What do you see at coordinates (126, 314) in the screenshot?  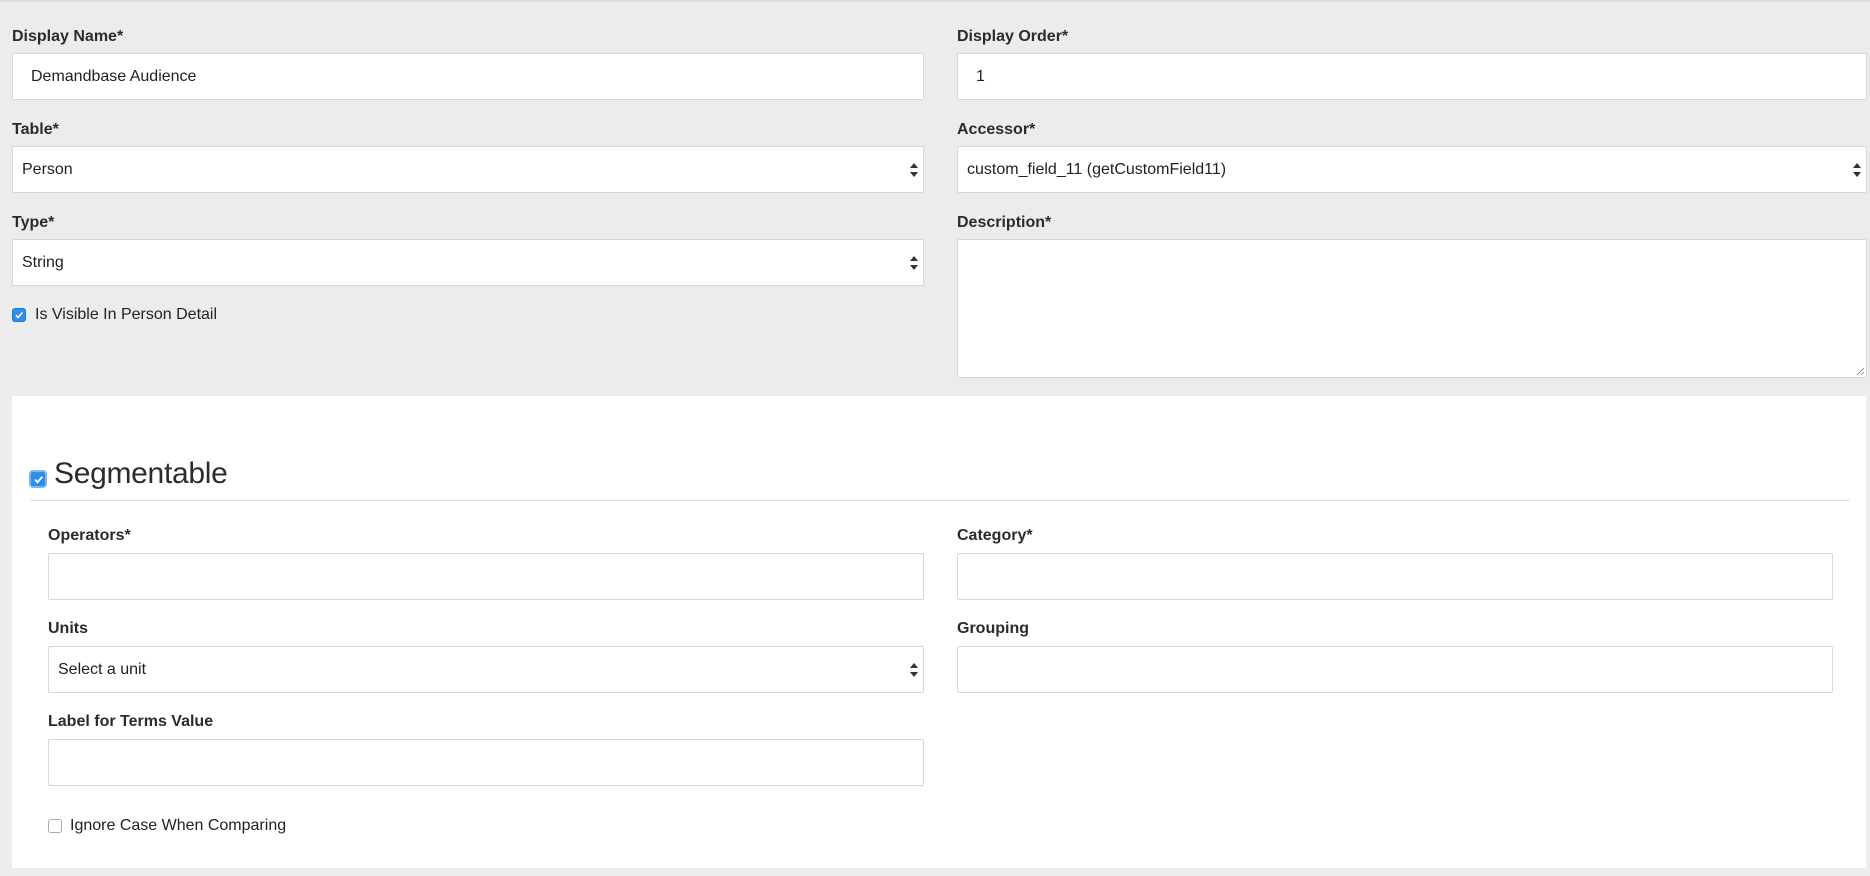 I see `visible-in-person-detail-label: Is Visible In Person Detail` at bounding box center [126, 314].